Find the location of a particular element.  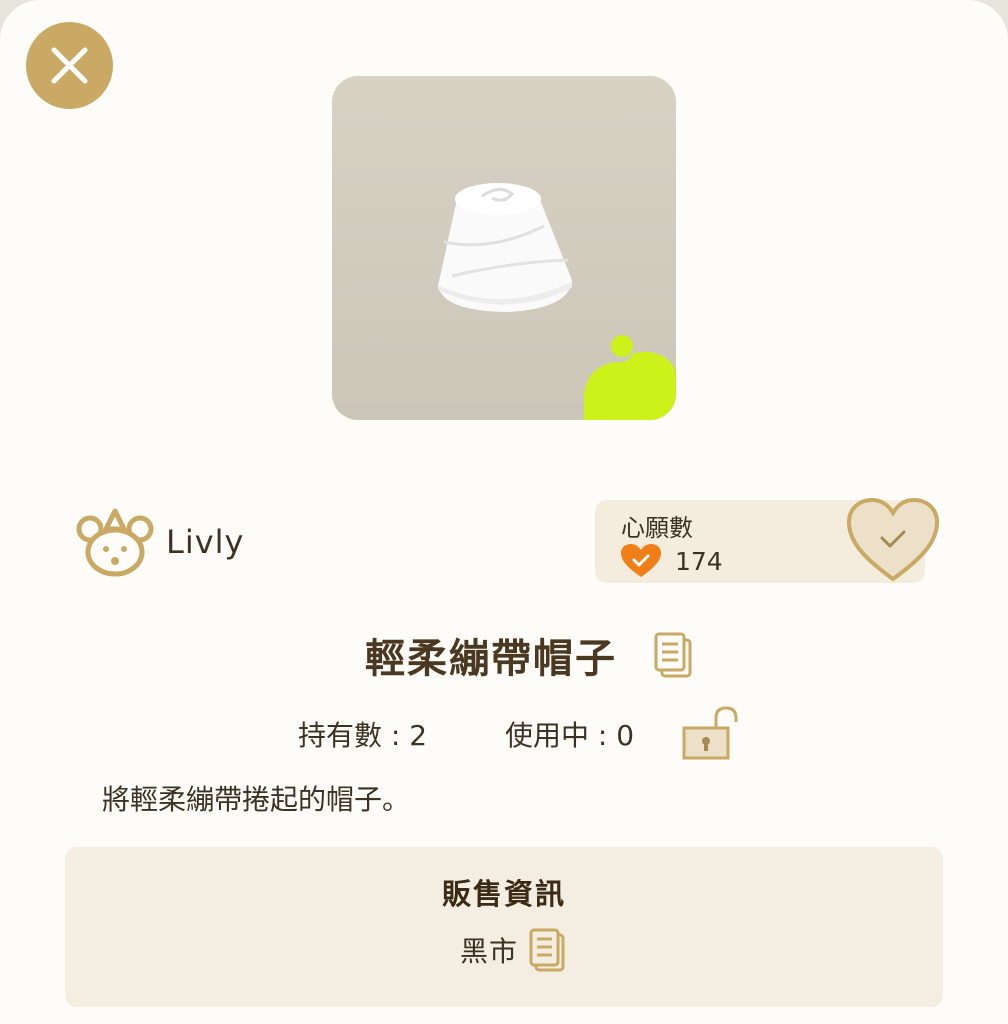

close-icon is located at coordinates (69, 65).